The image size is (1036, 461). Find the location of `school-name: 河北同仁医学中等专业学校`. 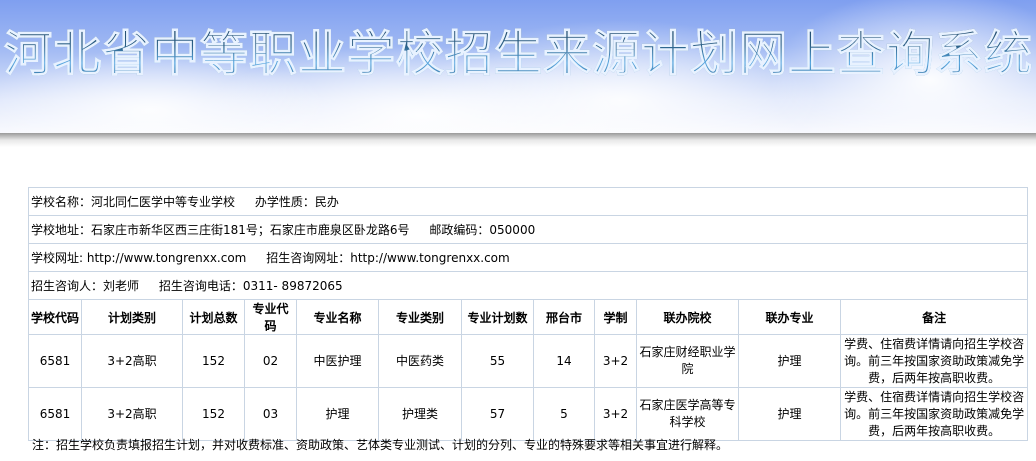

school-name: 河北同仁医学中等专业学校 is located at coordinates (163, 202).